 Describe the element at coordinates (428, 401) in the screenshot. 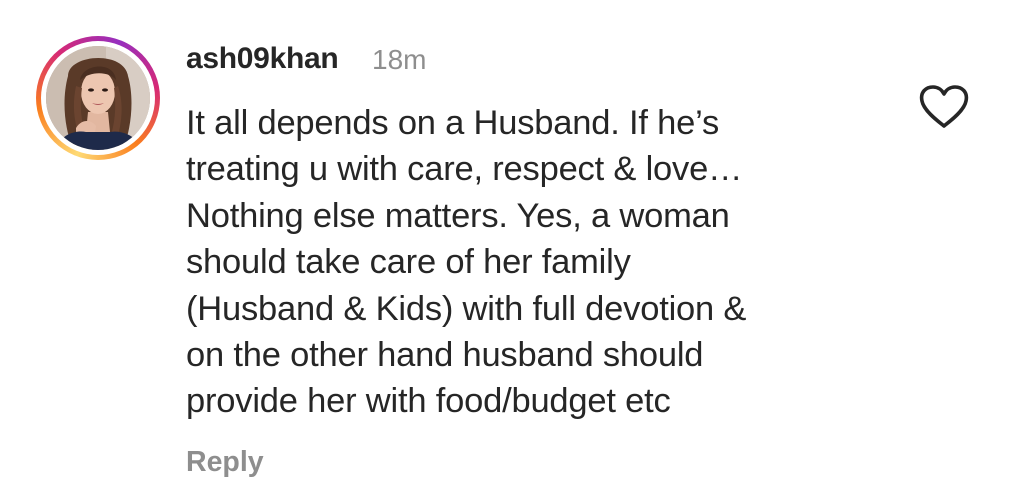

I see `comment-text-line: provide her with food/budget etc` at that location.